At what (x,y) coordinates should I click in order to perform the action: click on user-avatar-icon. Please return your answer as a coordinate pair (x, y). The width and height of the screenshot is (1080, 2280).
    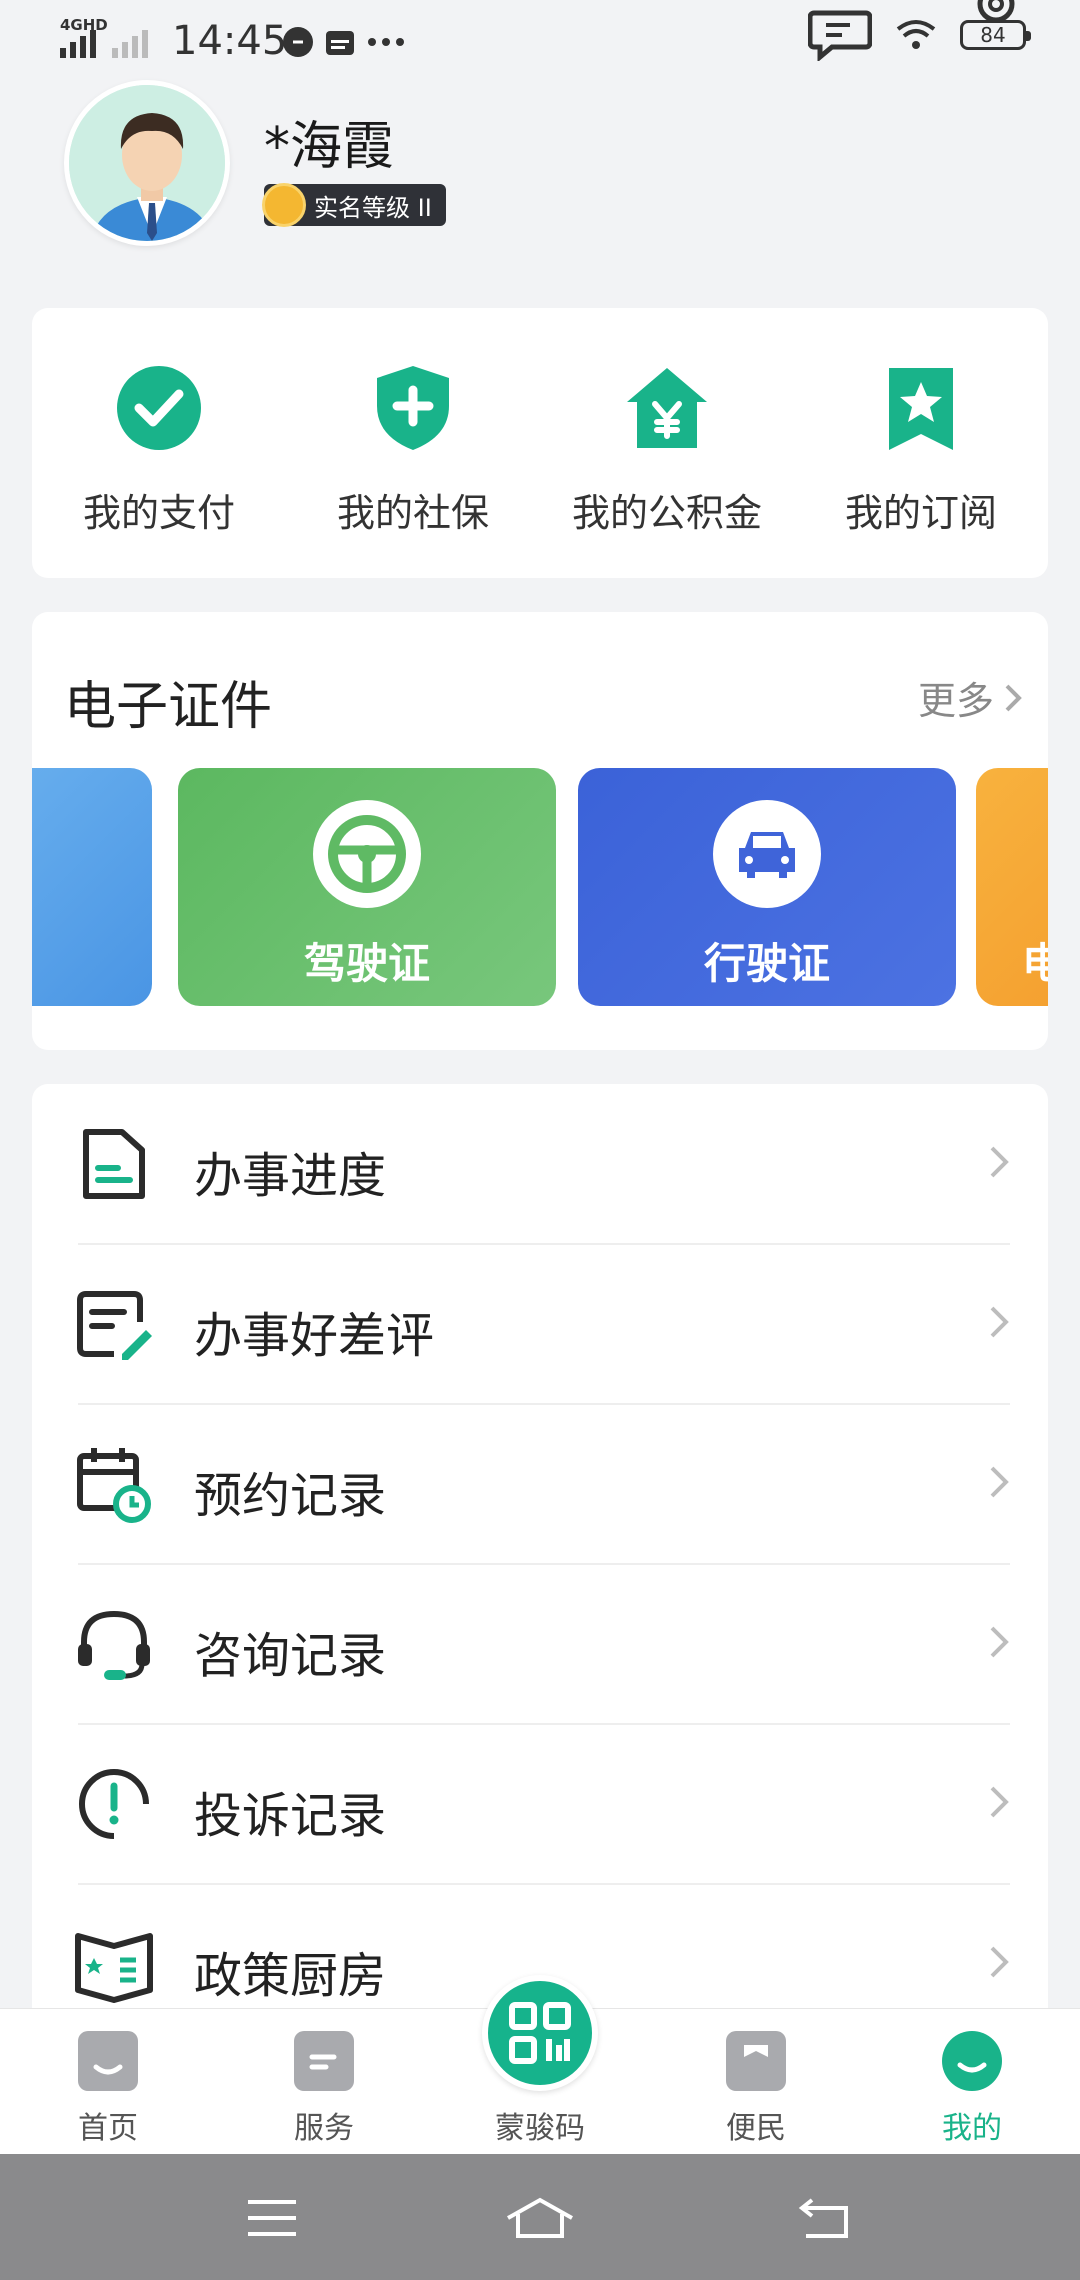
    Looking at the image, I should click on (147, 163).